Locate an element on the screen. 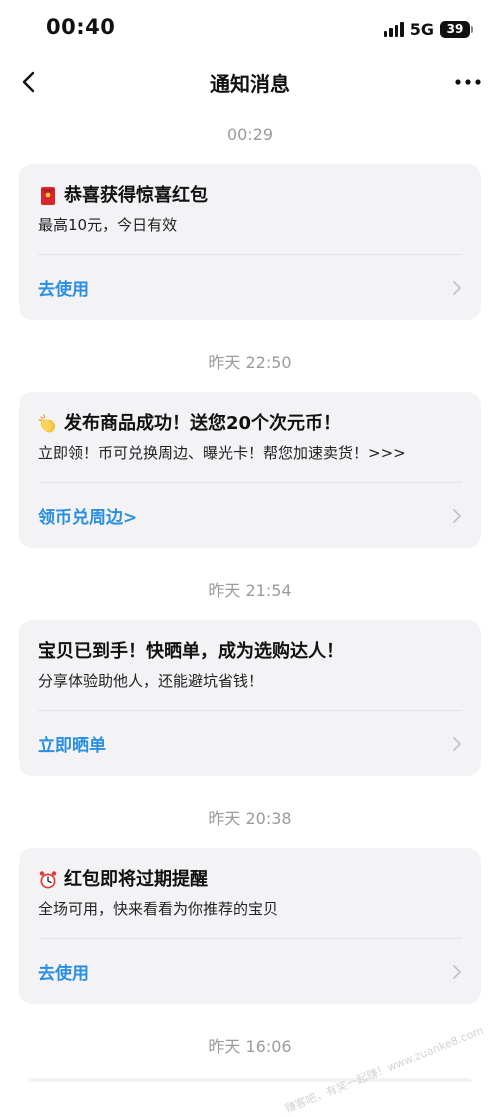 This screenshot has width=500, height=1117. card-title-text: 宝贝已到手！快晒单，成为选购达人！ is located at coordinates (191, 651).